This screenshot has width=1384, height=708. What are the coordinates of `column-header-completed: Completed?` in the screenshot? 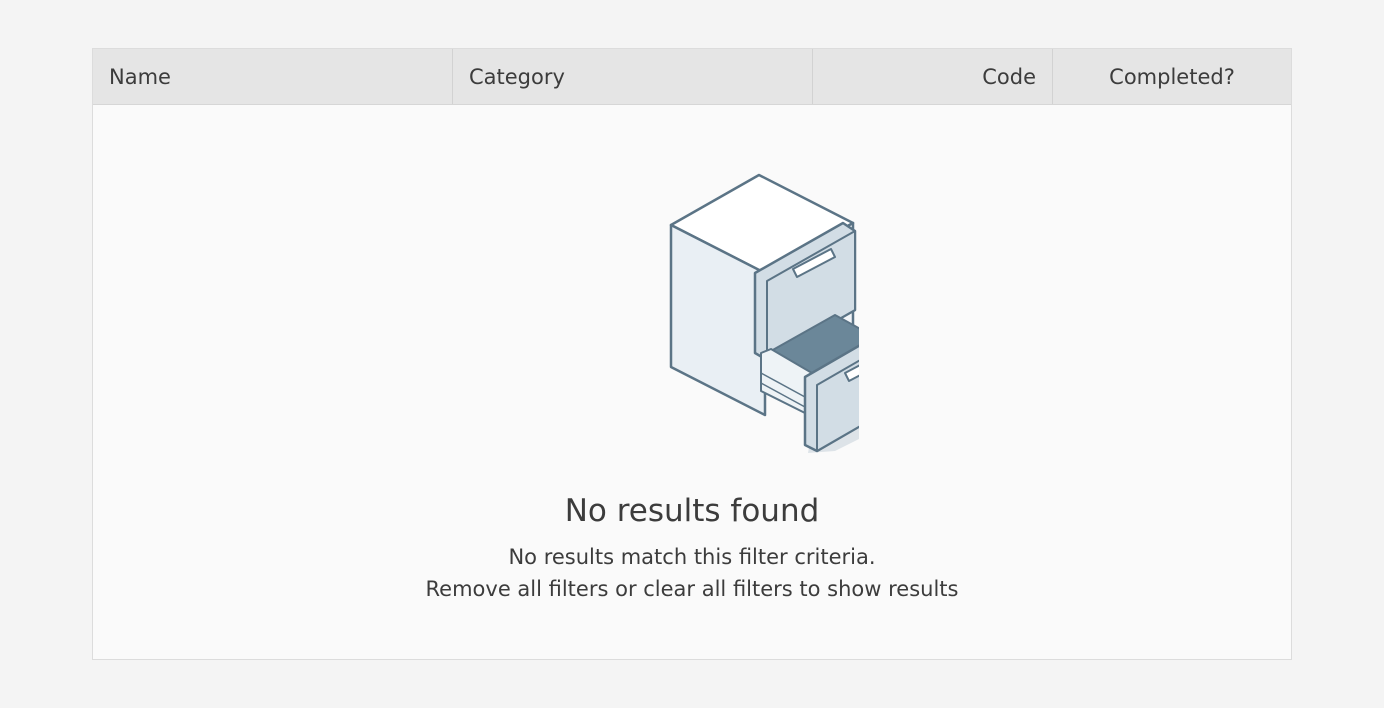 It's located at (1172, 76).